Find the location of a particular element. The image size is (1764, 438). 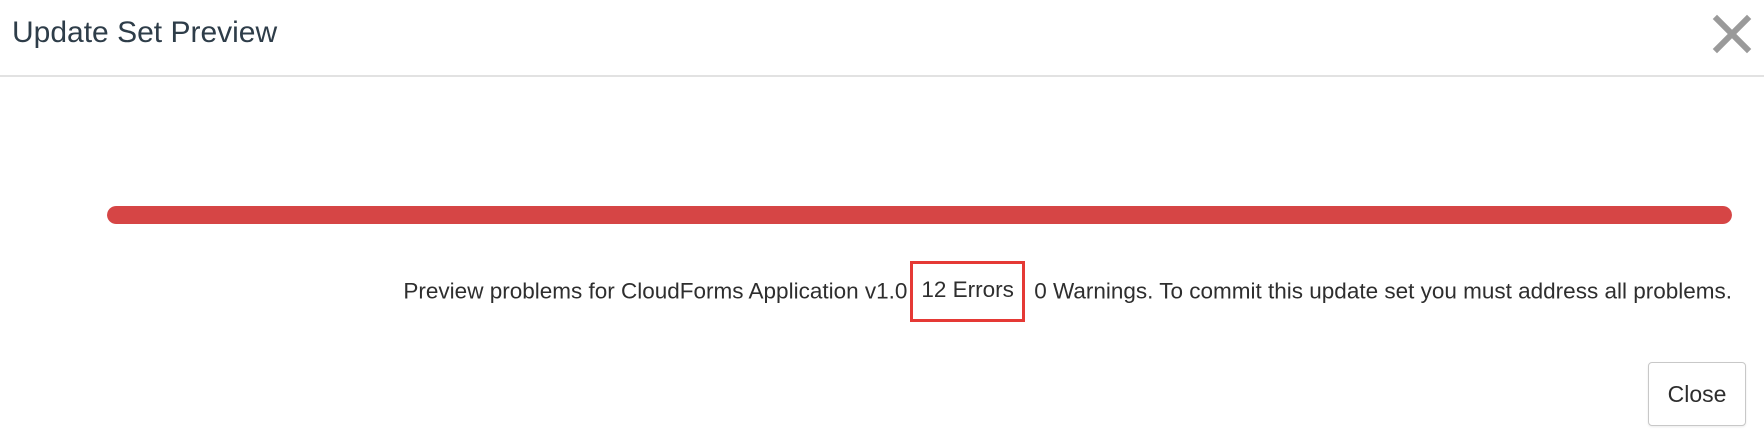

errors-count: 12 Errors is located at coordinates (967, 289).